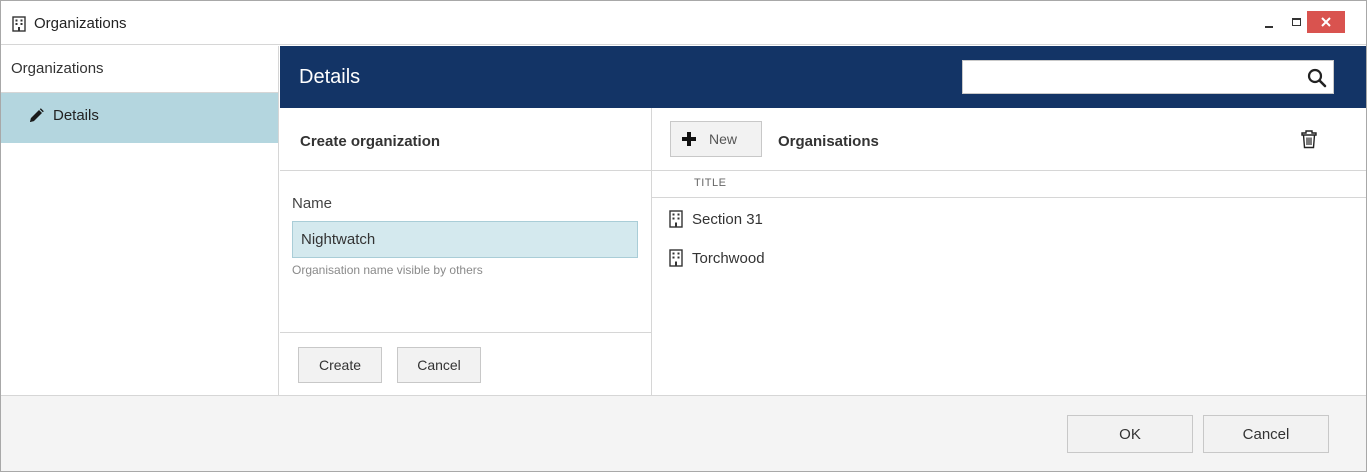  Describe the element at coordinates (683, 23) in the screenshot. I see `title-bar: Organizations` at that location.